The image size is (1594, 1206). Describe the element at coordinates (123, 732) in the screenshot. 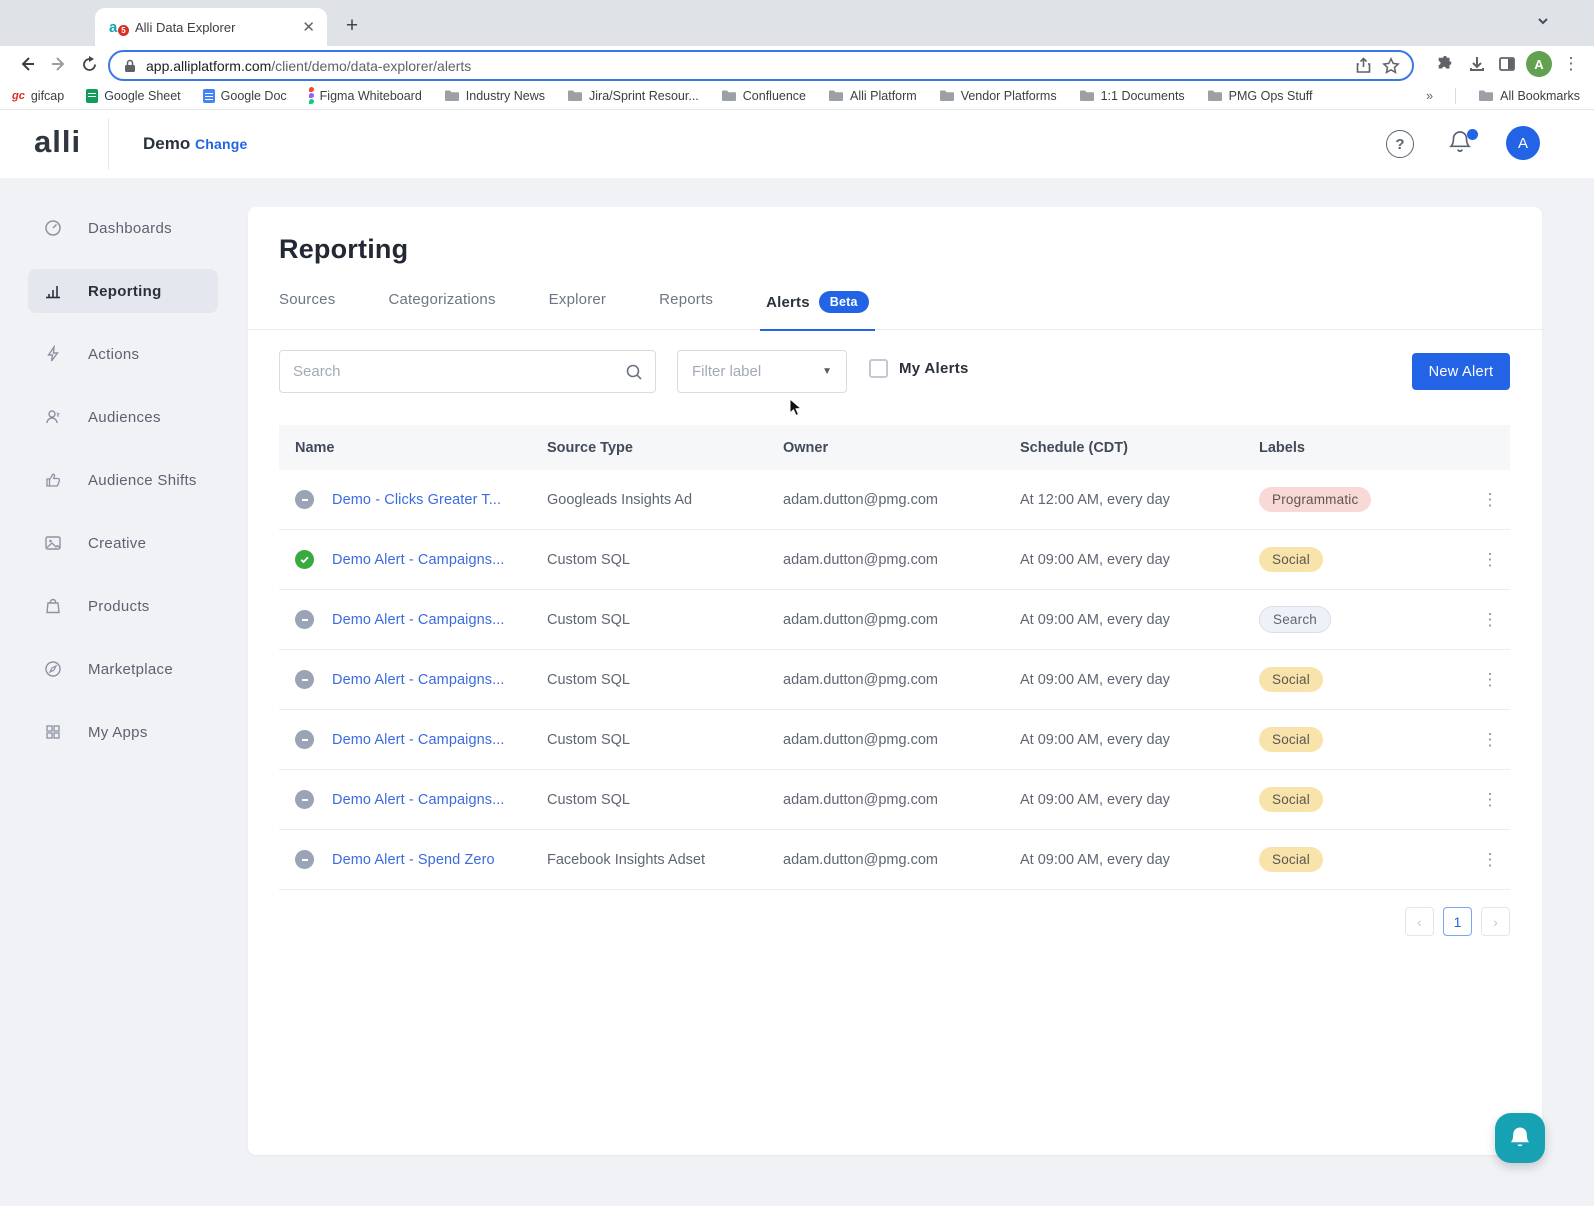

I see `sidebar-item-my-apps: My Apps` at that location.